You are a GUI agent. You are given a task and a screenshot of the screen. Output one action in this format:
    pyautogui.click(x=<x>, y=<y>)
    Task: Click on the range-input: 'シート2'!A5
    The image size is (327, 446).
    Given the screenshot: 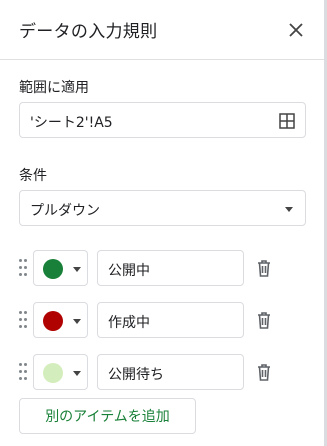 What is the action you would take?
    pyautogui.click(x=162, y=120)
    